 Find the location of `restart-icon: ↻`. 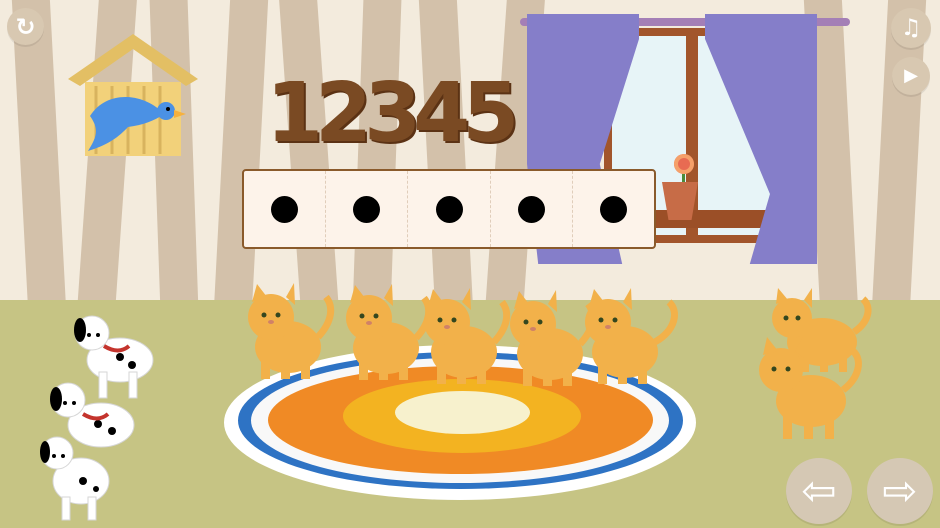

restart-icon: ↻ is located at coordinates (25, 26).